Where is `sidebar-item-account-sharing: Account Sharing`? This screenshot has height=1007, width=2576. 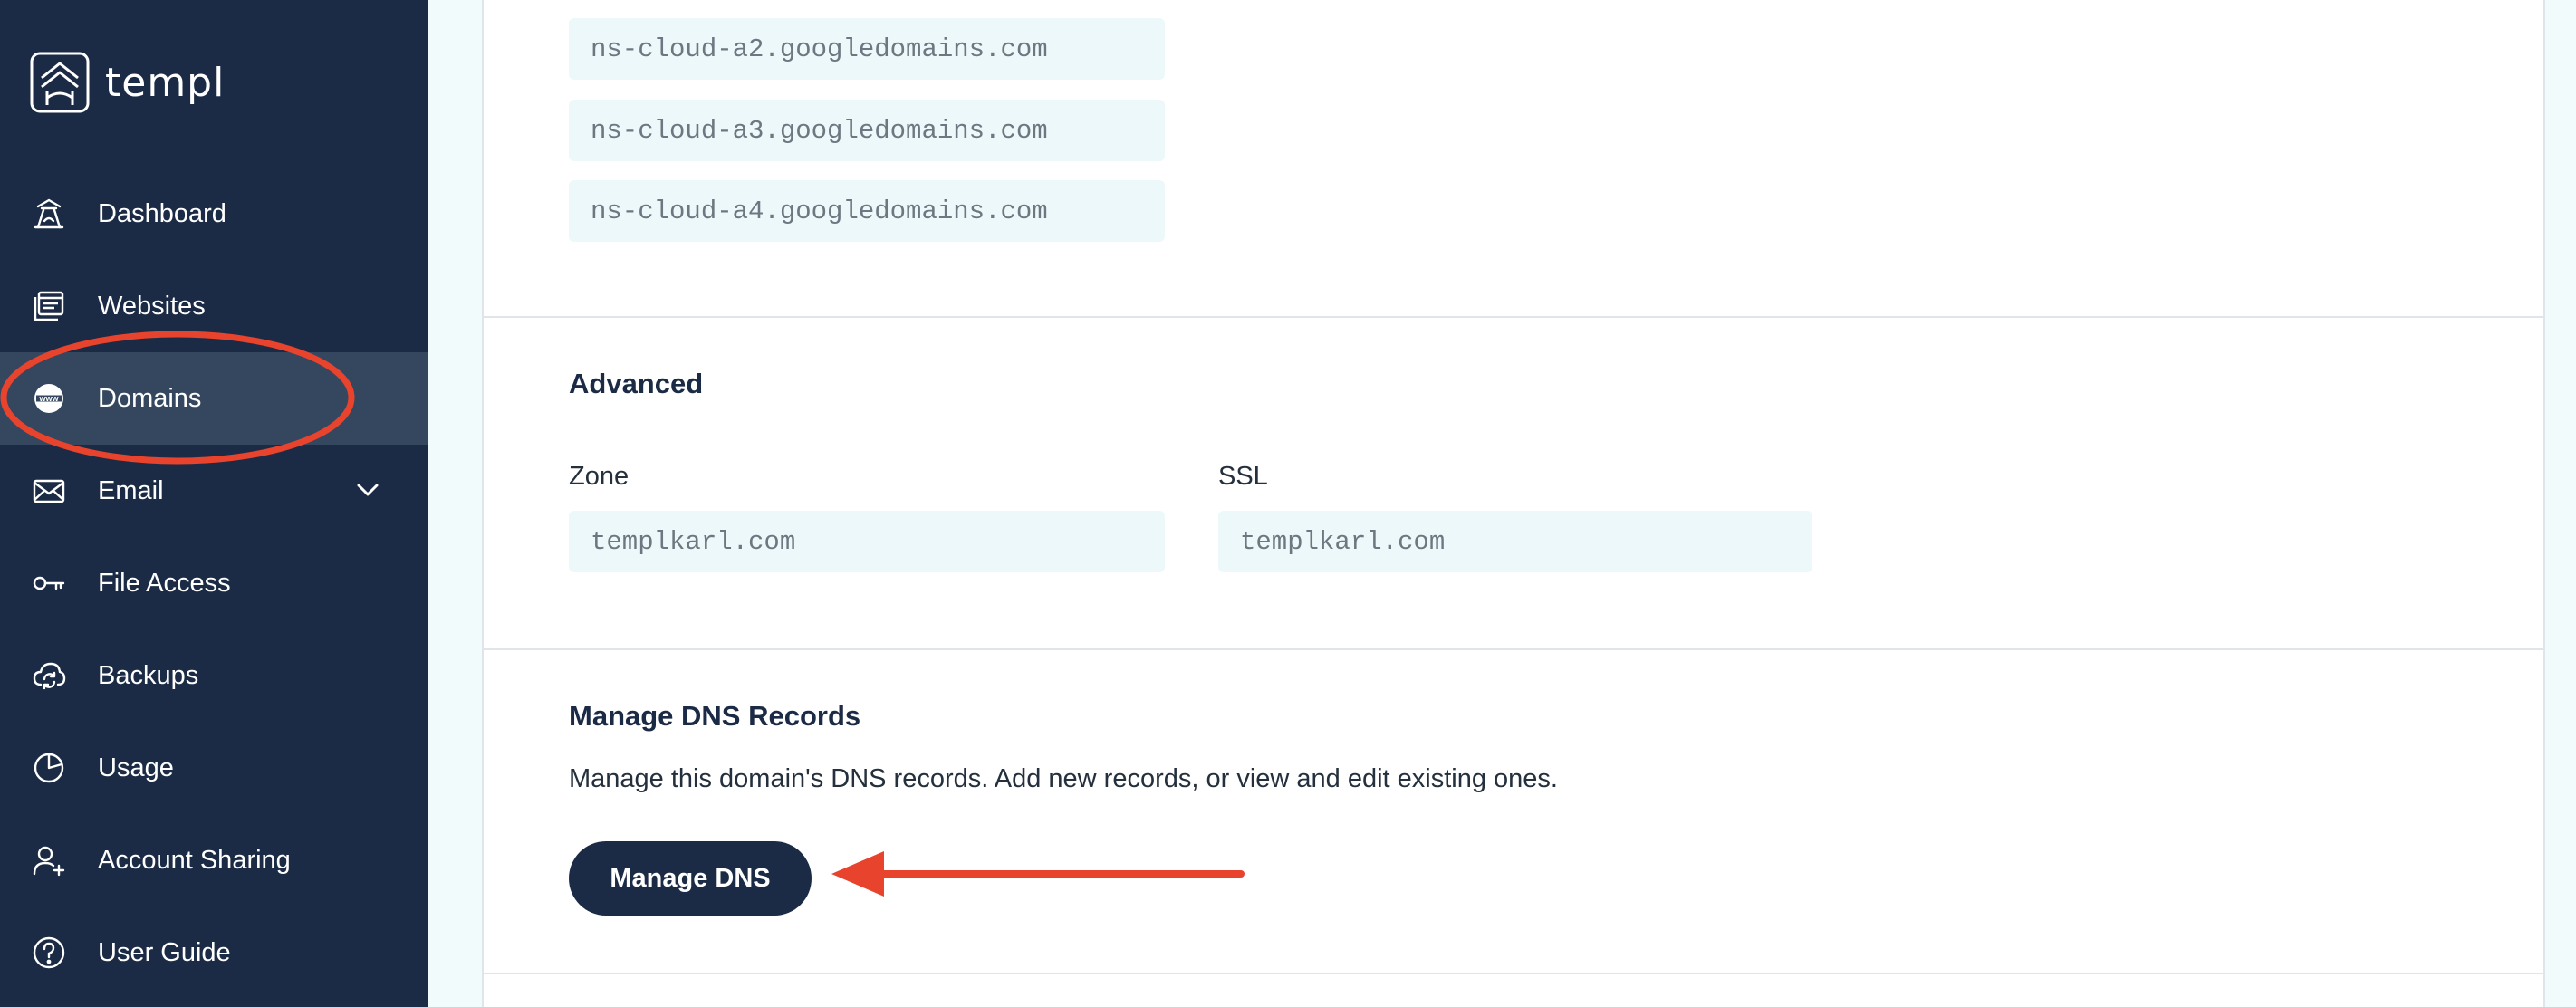 sidebar-item-account-sharing: Account Sharing is located at coordinates (214, 860).